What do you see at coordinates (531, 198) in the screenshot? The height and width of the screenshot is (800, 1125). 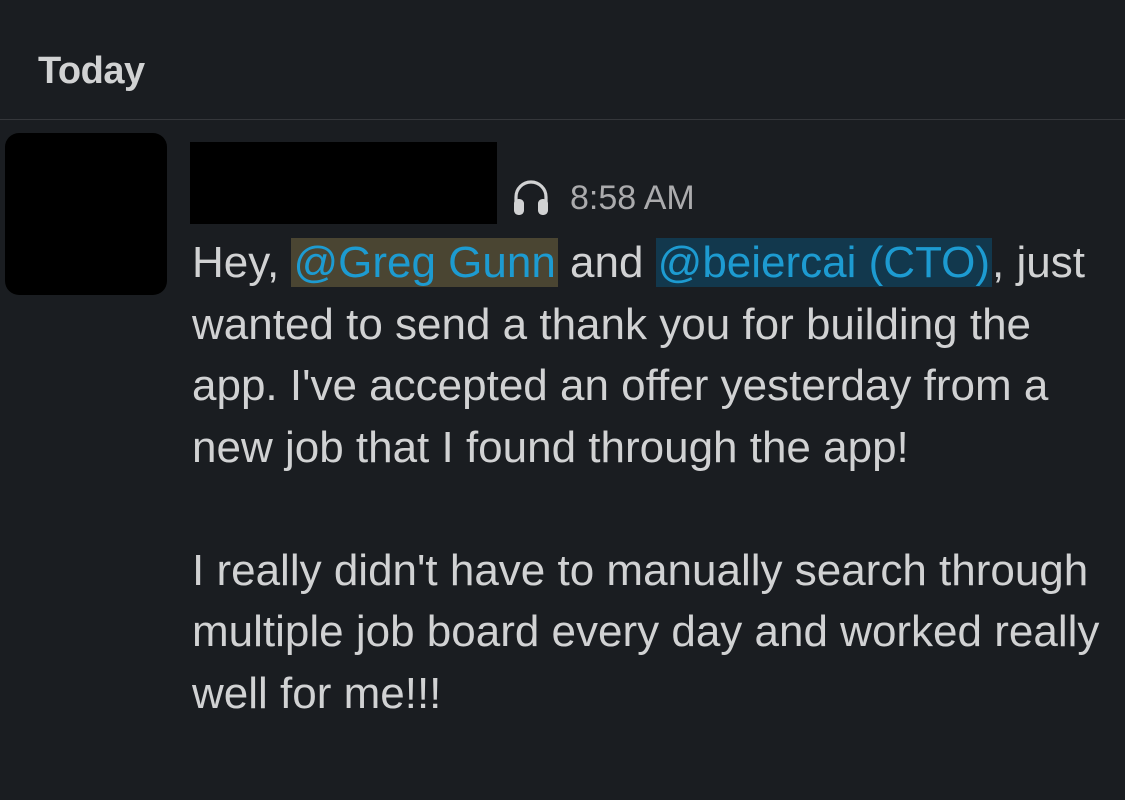 I see `headphones-icon` at bounding box center [531, 198].